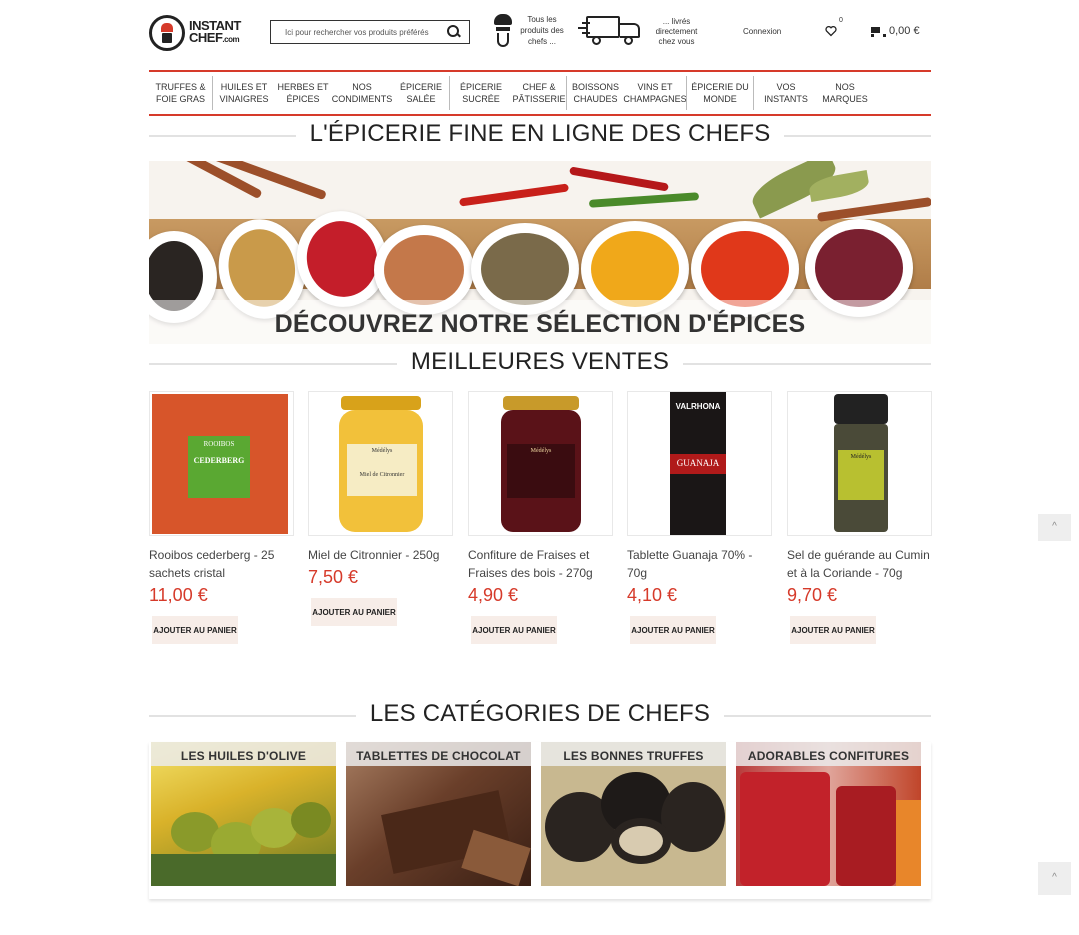 The image size is (1079, 935). What do you see at coordinates (720, 93) in the screenshot?
I see `nav-item-epicerie-monde: Épicerie du monde` at bounding box center [720, 93].